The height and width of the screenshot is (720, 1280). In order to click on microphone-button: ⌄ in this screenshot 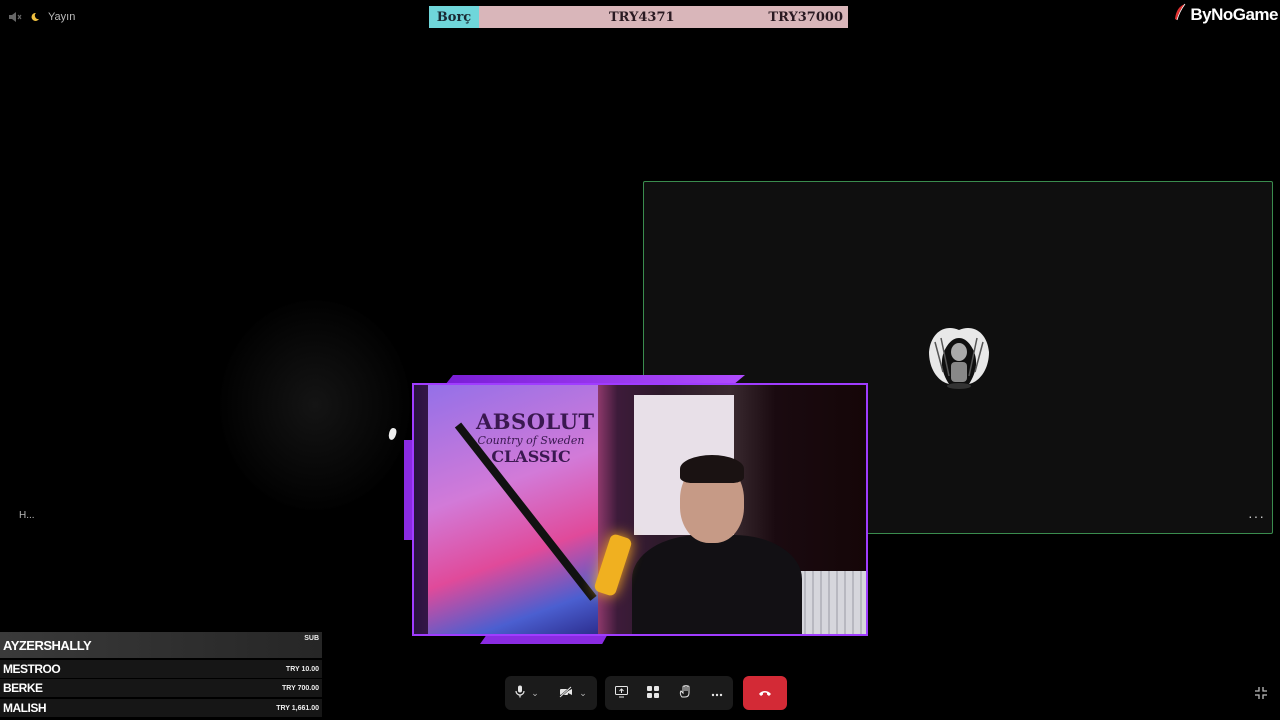, I will do `click(527, 693)`.